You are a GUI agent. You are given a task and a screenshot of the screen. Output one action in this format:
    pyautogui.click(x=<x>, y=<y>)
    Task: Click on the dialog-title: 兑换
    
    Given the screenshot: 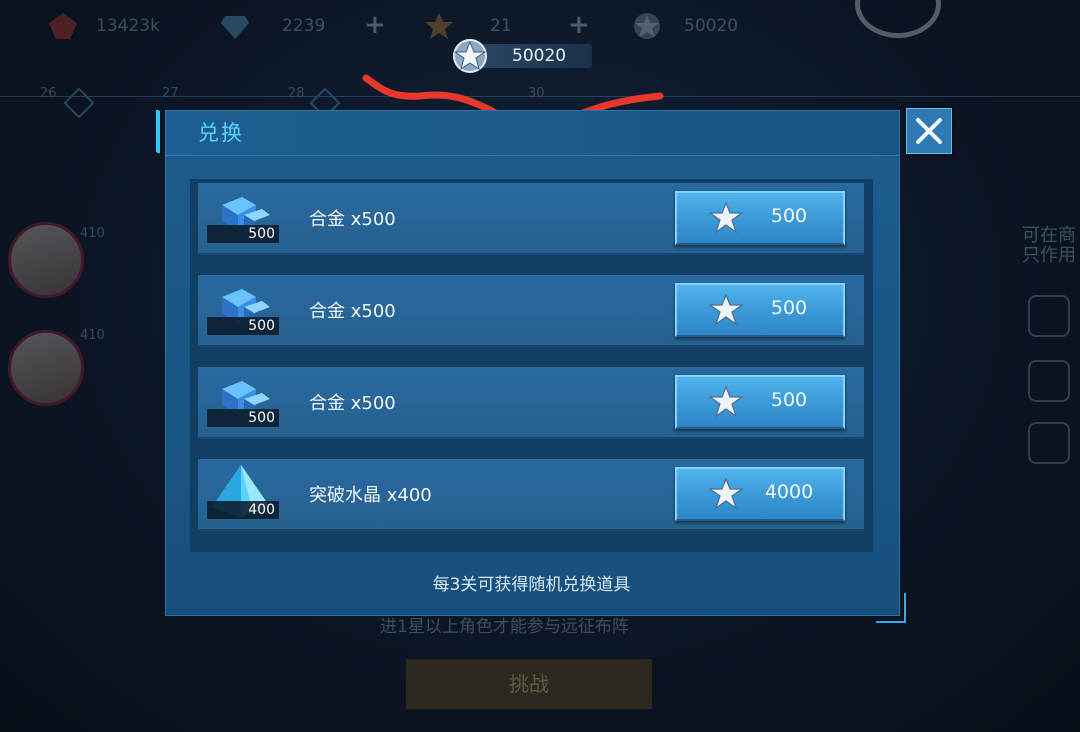 What is the action you would take?
    pyautogui.click(x=221, y=133)
    